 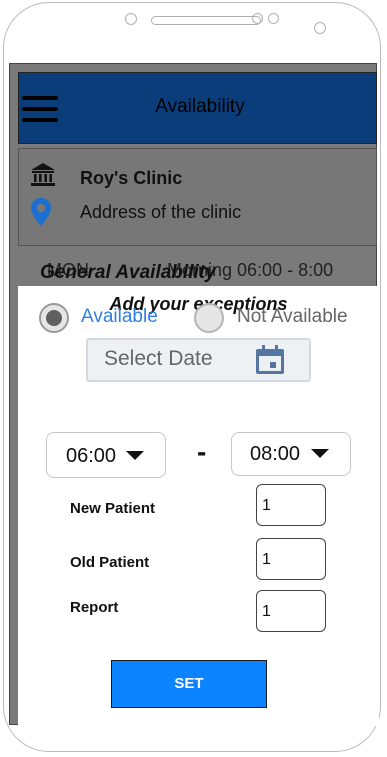 What do you see at coordinates (206, 20) in the screenshot?
I see `speaker-grille` at bounding box center [206, 20].